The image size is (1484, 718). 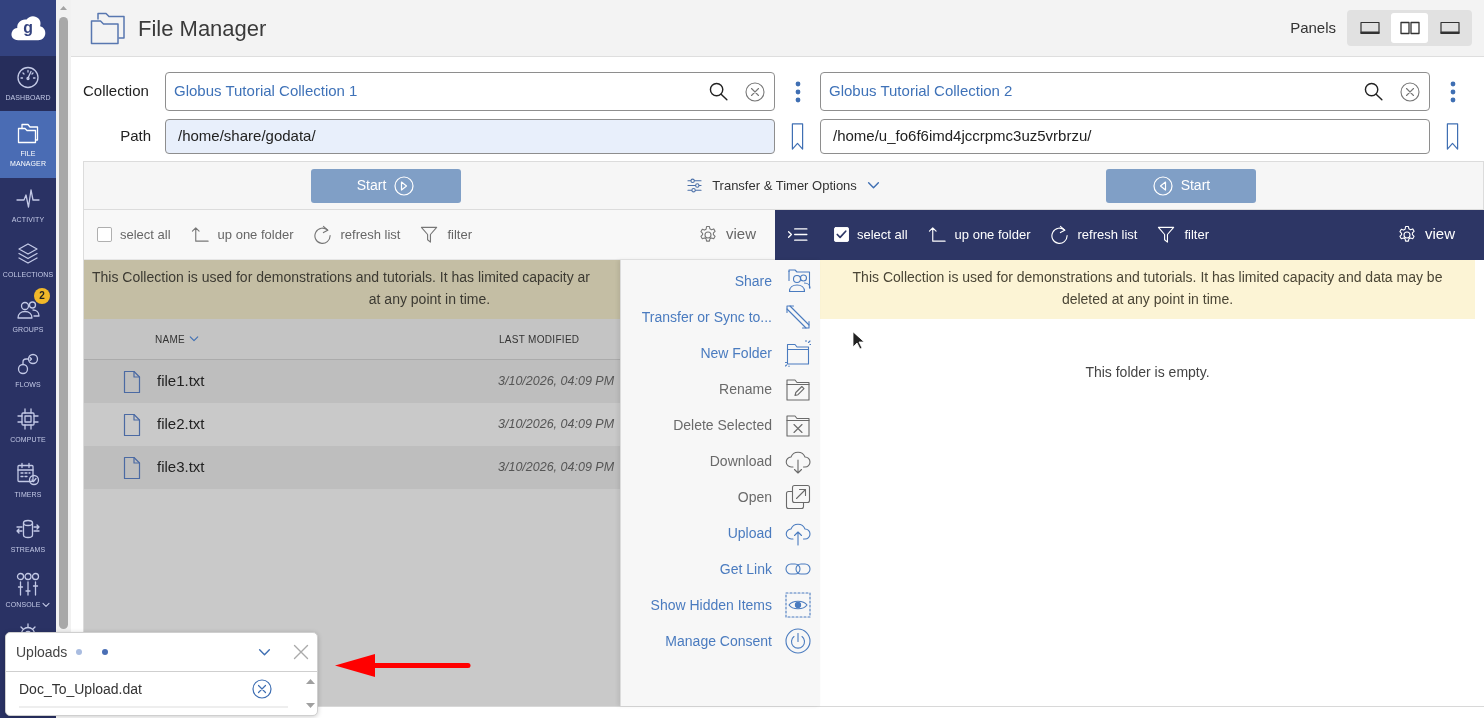 I want to click on notice-text: This Collection is used for demonstrations and tutorials. It has limited capacity ar, so click(x=341, y=277).